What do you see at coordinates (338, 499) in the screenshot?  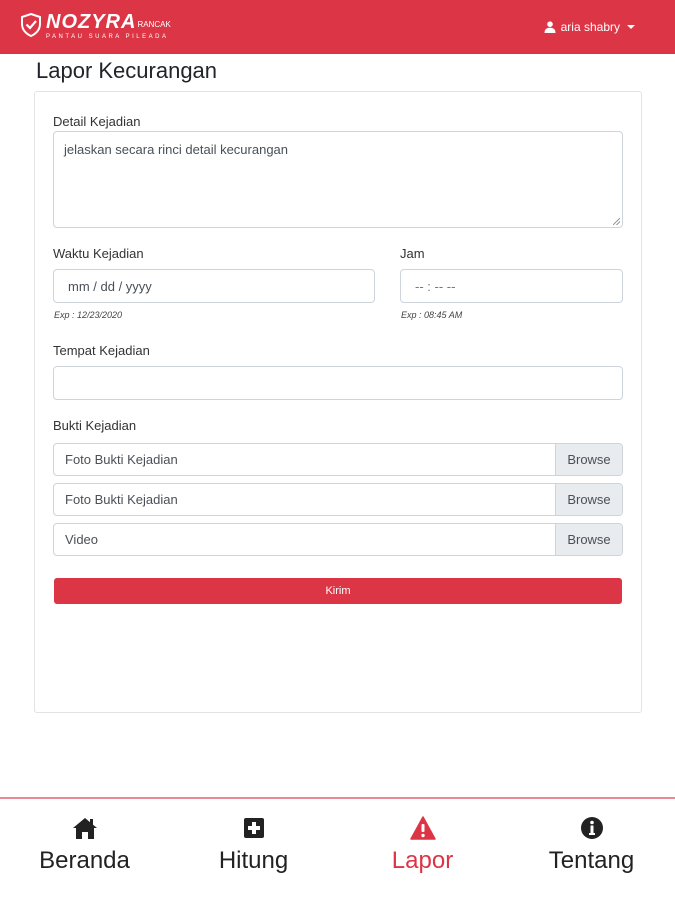 I see `photo-file-input-2: Foto Bukti Kejadian Browse` at bounding box center [338, 499].